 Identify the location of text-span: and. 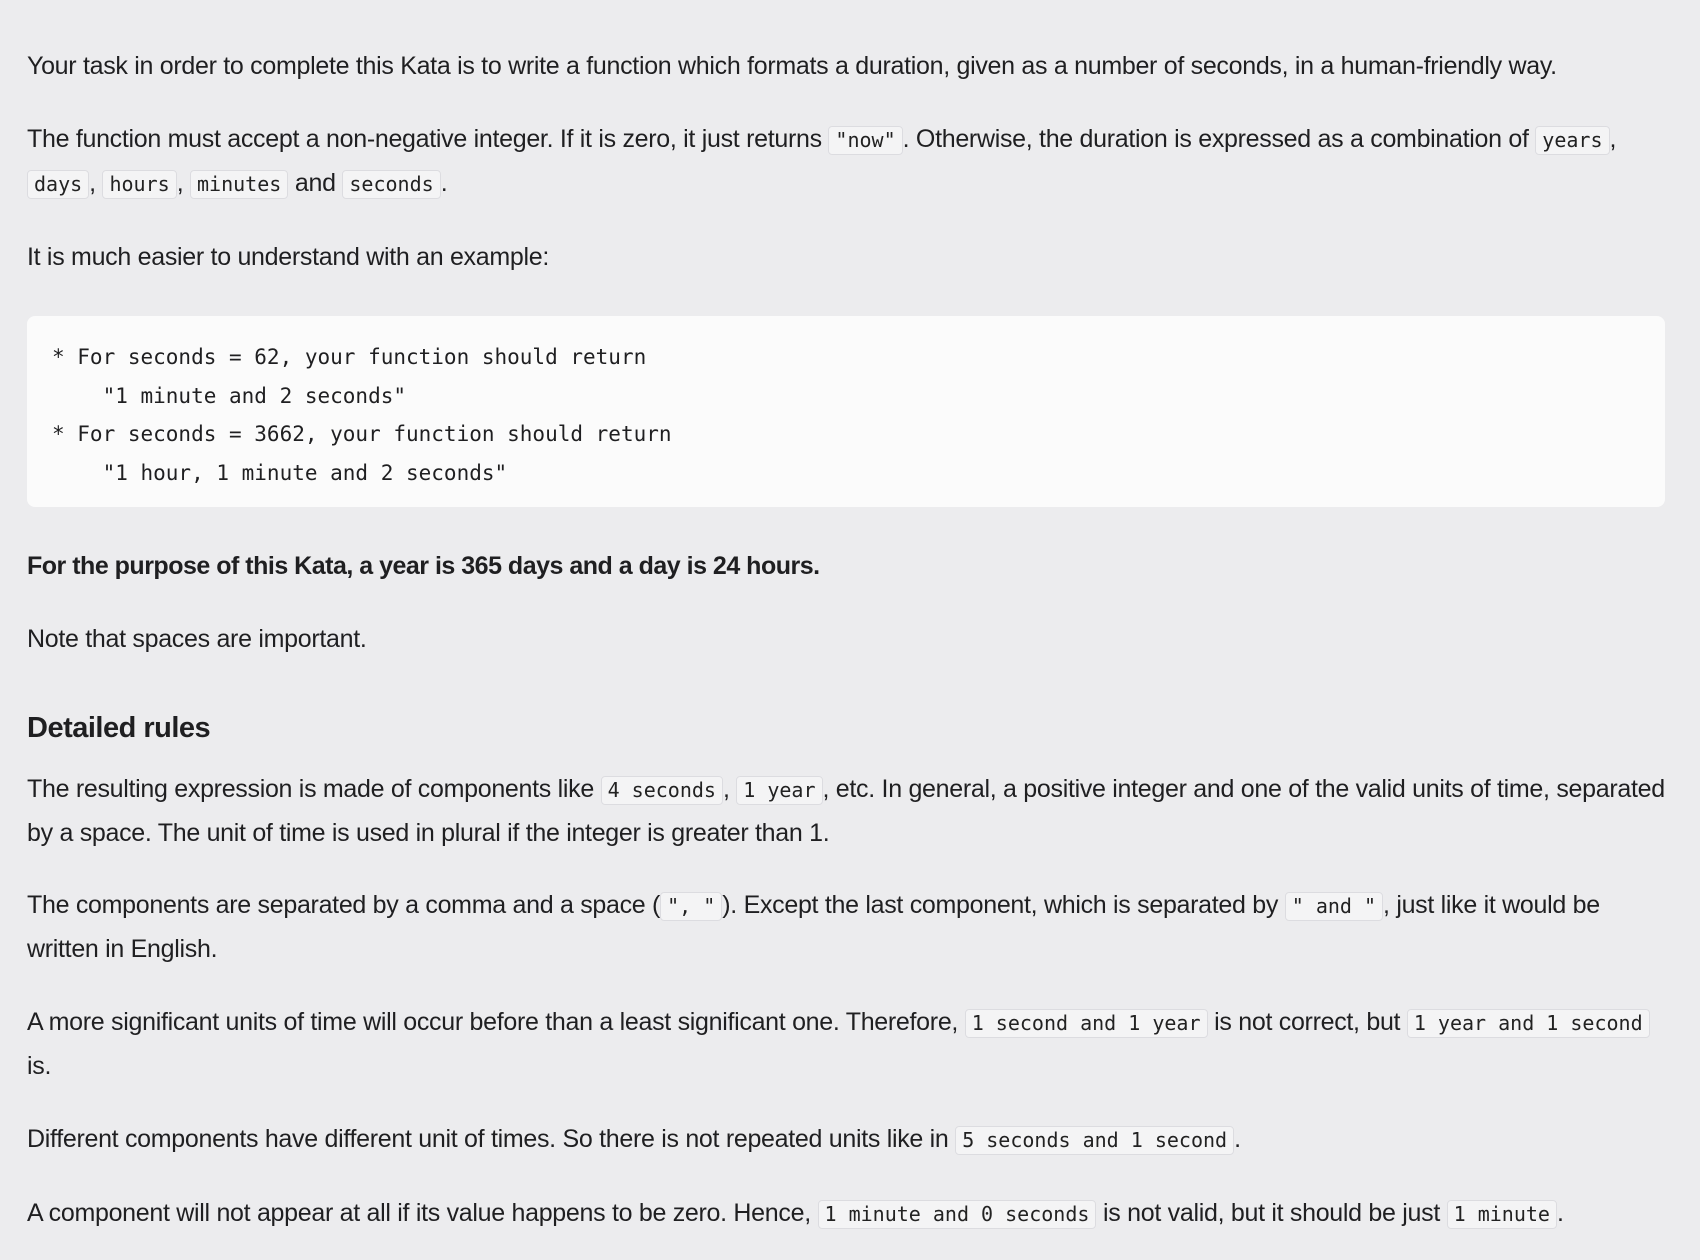
(315, 183).